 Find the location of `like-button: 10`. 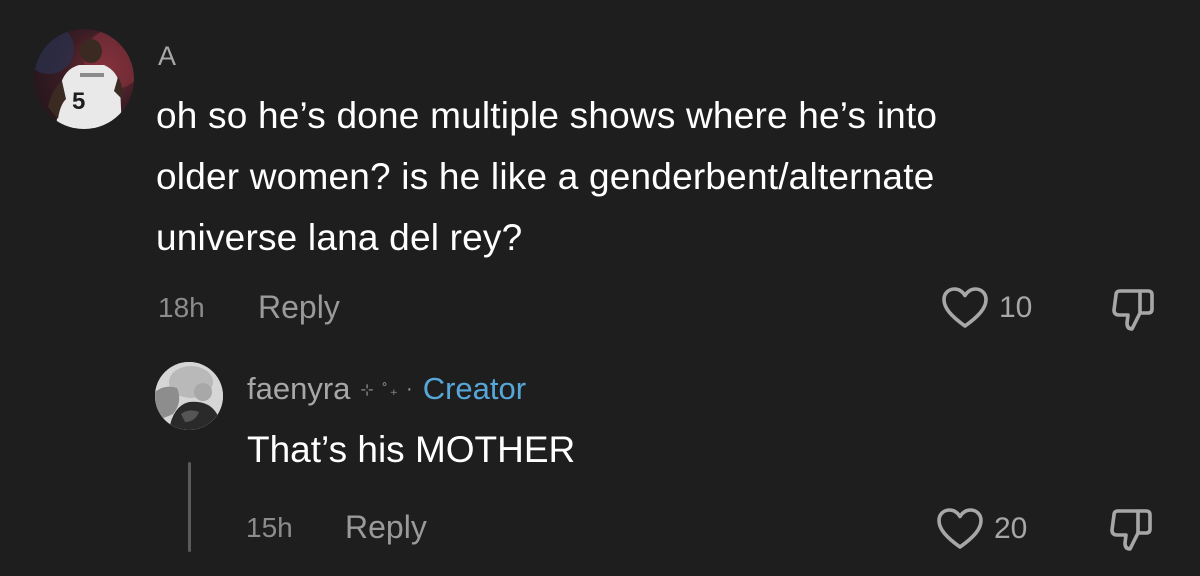

like-button: 10 is located at coordinates (986, 308).